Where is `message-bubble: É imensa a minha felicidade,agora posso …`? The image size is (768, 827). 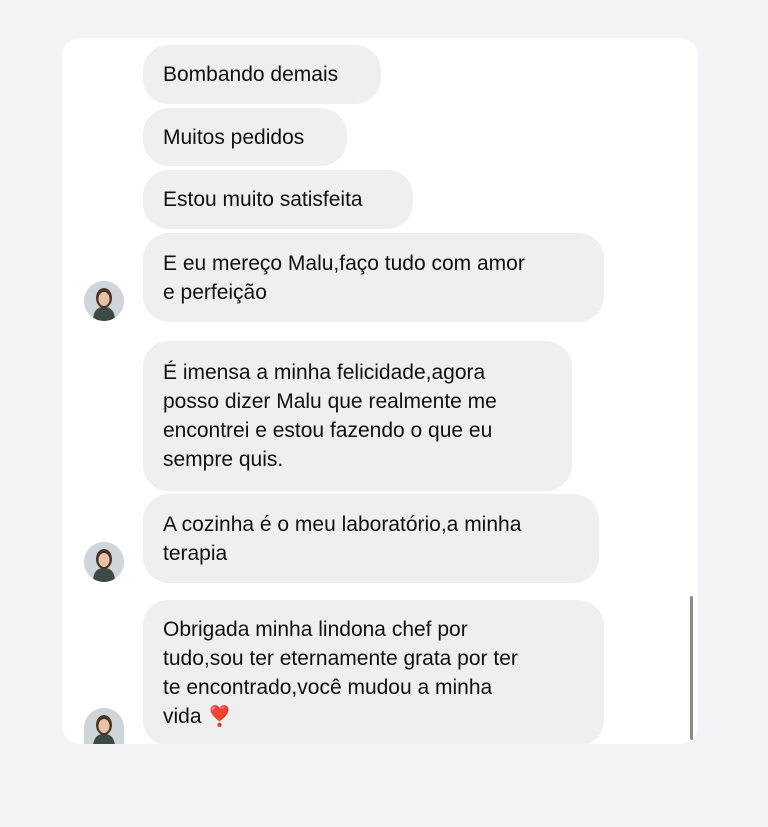
message-bubble: É imensa a minha felicidade,agora posso … is located at coordinates (357, 416).